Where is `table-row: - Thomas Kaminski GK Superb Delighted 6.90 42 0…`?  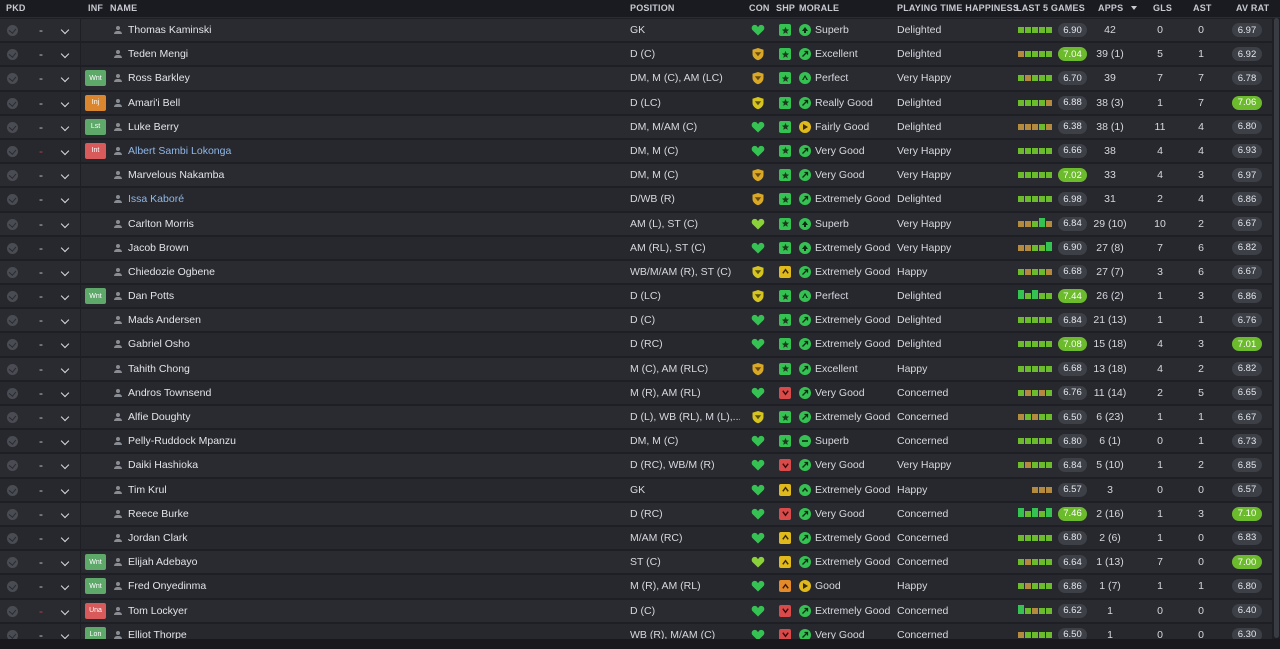
table-row: - Thomas Kaminski GK Superb Delighted 6.90 42 0… is located at coordinates (640, 30).